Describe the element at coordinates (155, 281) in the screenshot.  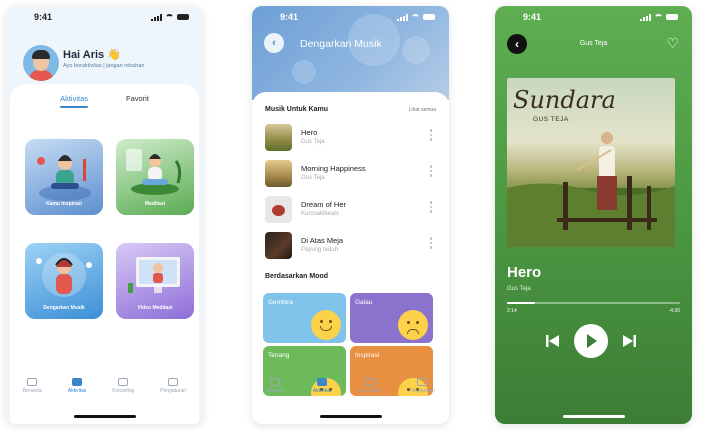
I see `tile-video-meditasi: Video Meditasi` at that location.